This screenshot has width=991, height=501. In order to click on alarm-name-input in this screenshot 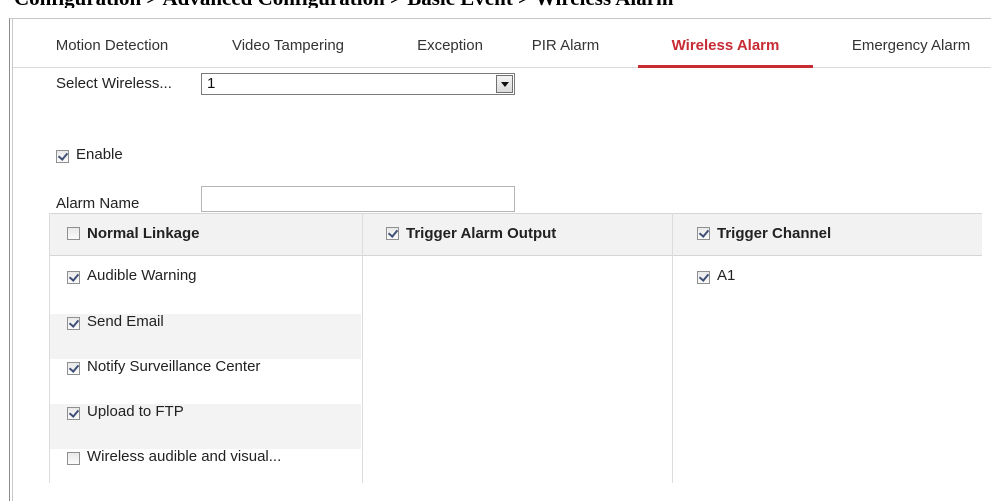, I will do `click(358, 199)`.